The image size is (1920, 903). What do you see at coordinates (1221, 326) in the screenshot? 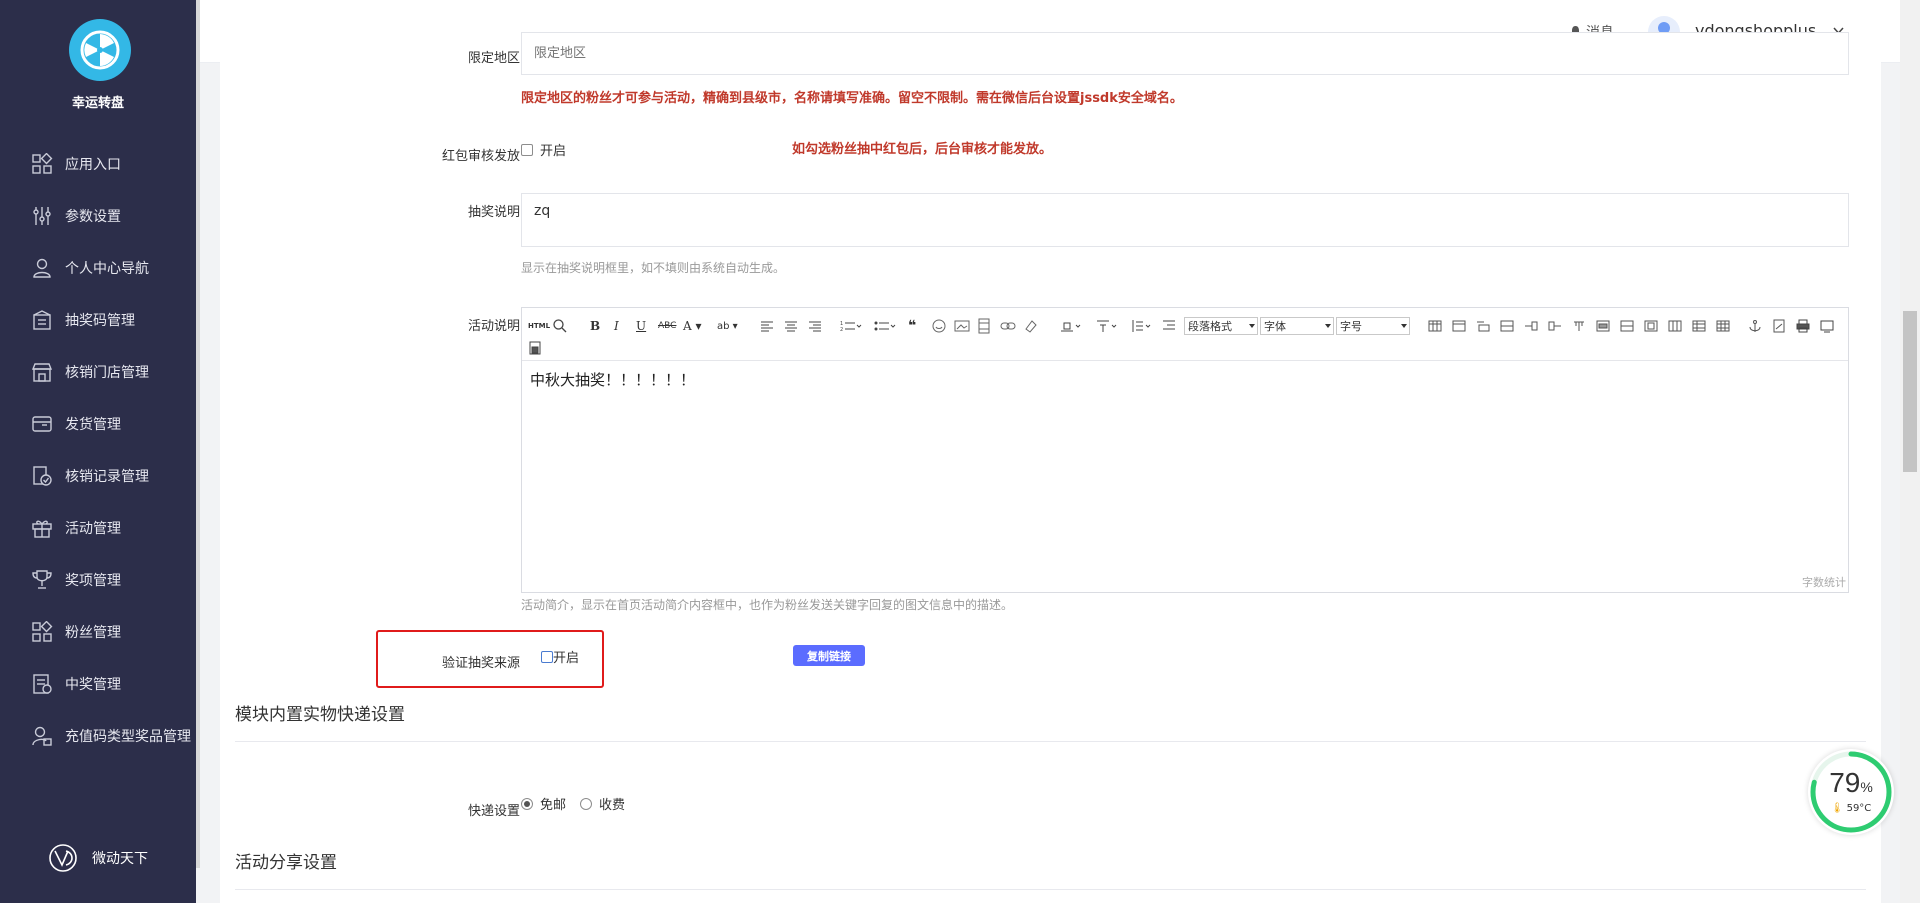
I see `paragraph-format-select: 段落格式` at bounding box center [1221, 326].